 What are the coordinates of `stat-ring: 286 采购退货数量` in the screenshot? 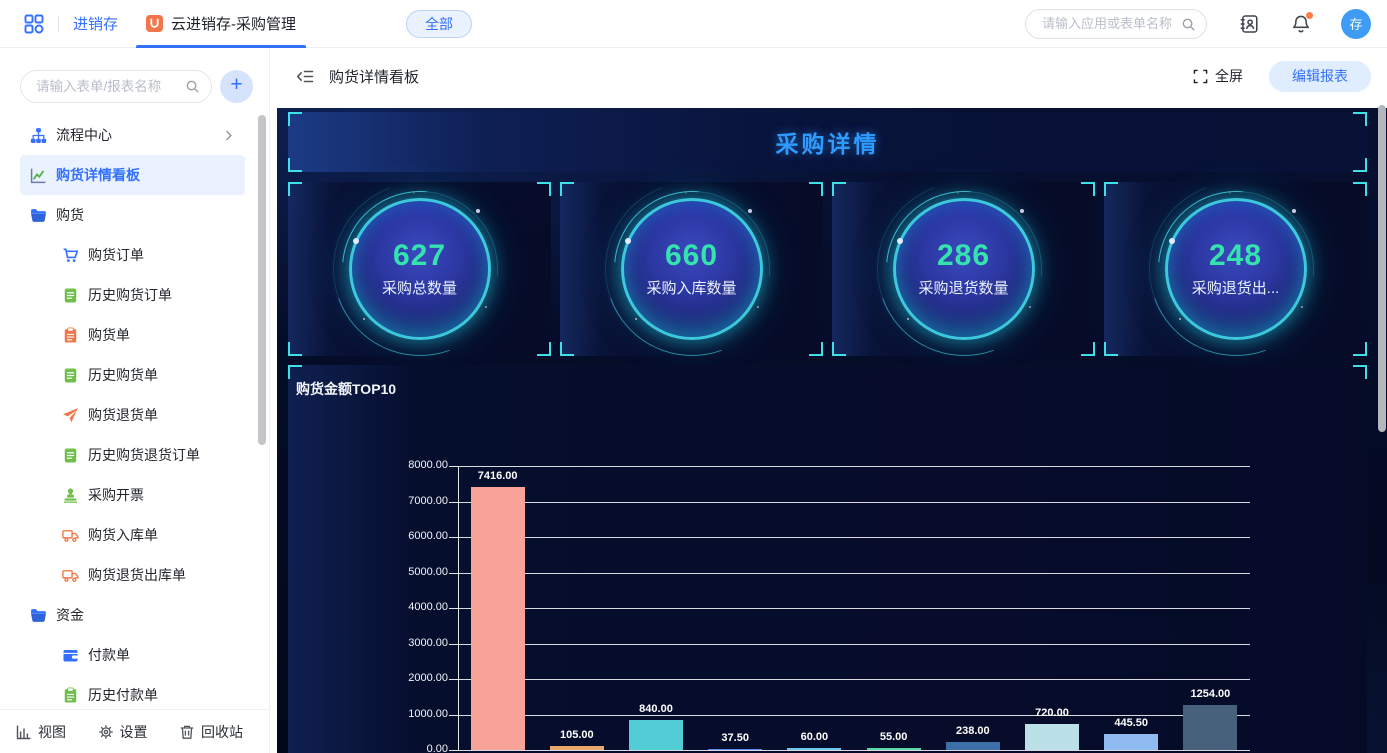 It's located at (963, 269).